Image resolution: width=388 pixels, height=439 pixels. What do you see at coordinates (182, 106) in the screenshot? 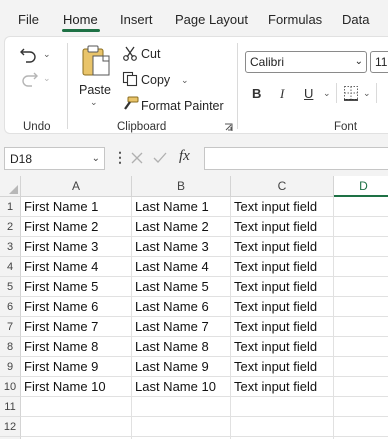
I see `format-painter-button: Format Painter` at bounding box center [182, 106].